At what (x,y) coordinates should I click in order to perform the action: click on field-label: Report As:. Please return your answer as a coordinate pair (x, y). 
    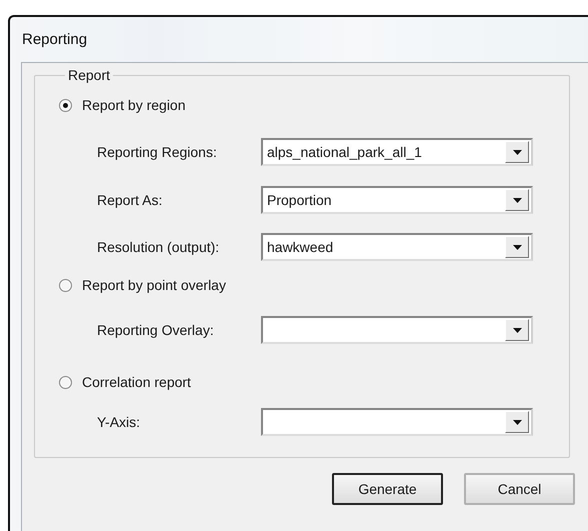
    Looking at the image, I should click on (130, 200).